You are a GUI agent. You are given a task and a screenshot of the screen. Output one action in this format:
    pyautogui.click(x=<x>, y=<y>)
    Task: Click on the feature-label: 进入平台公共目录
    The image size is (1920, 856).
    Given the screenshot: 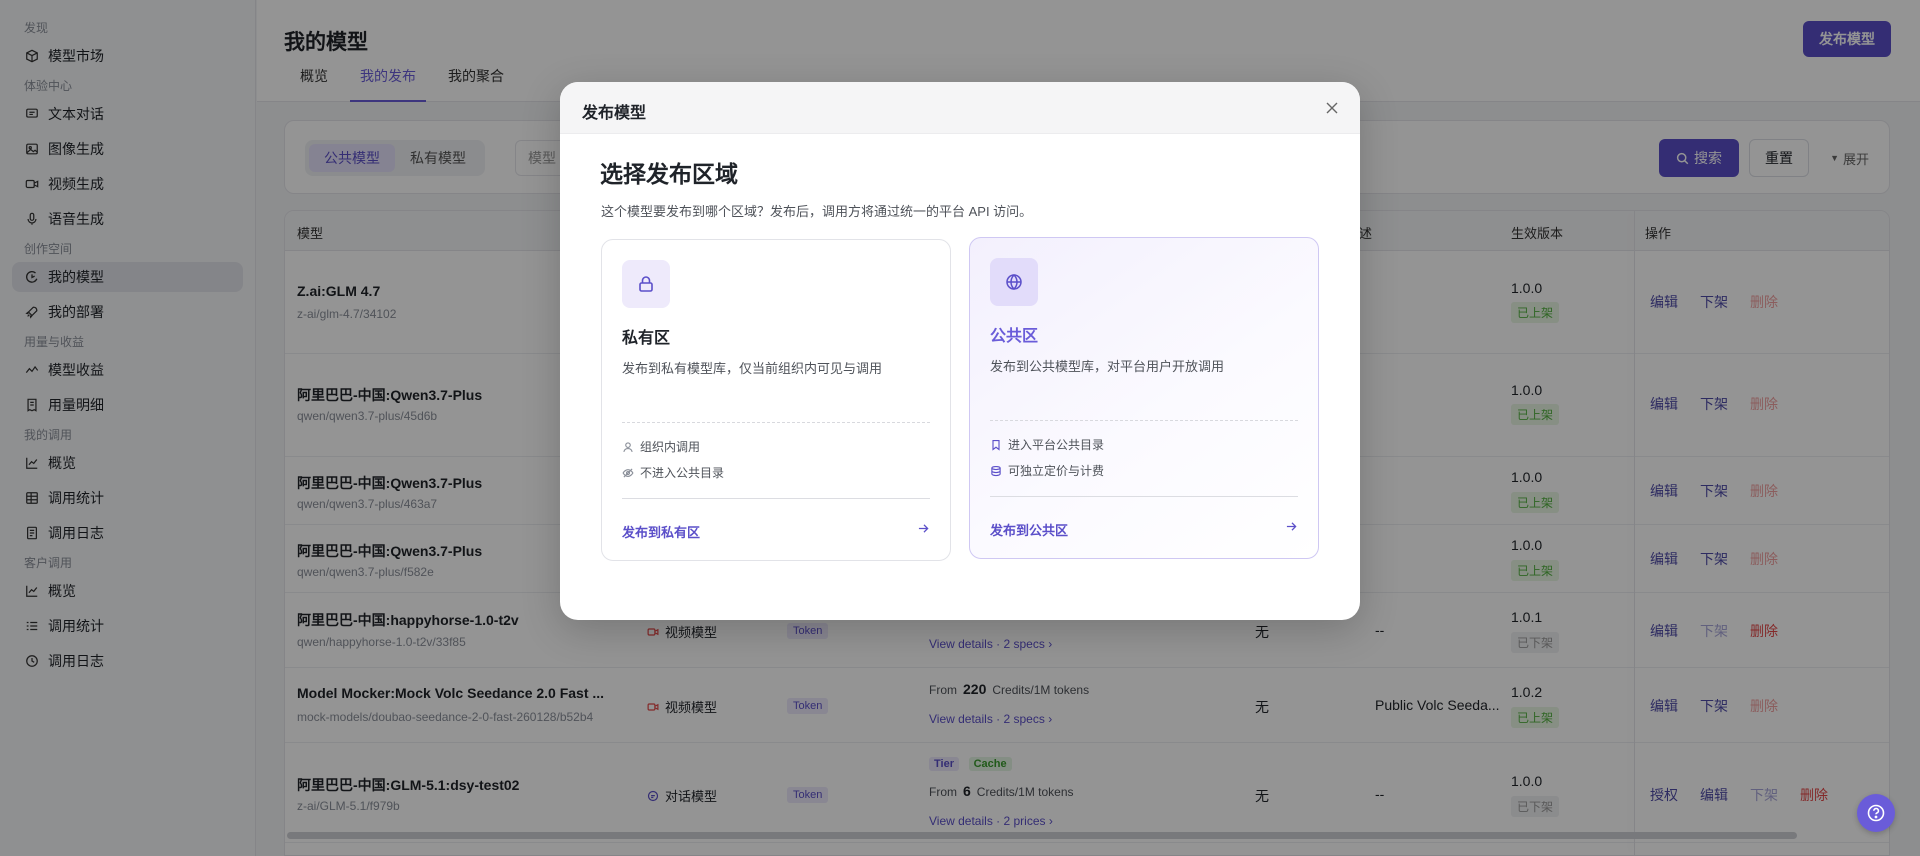 What is the action you would take?
    pyautogui.click(x=1056, y=445)
    